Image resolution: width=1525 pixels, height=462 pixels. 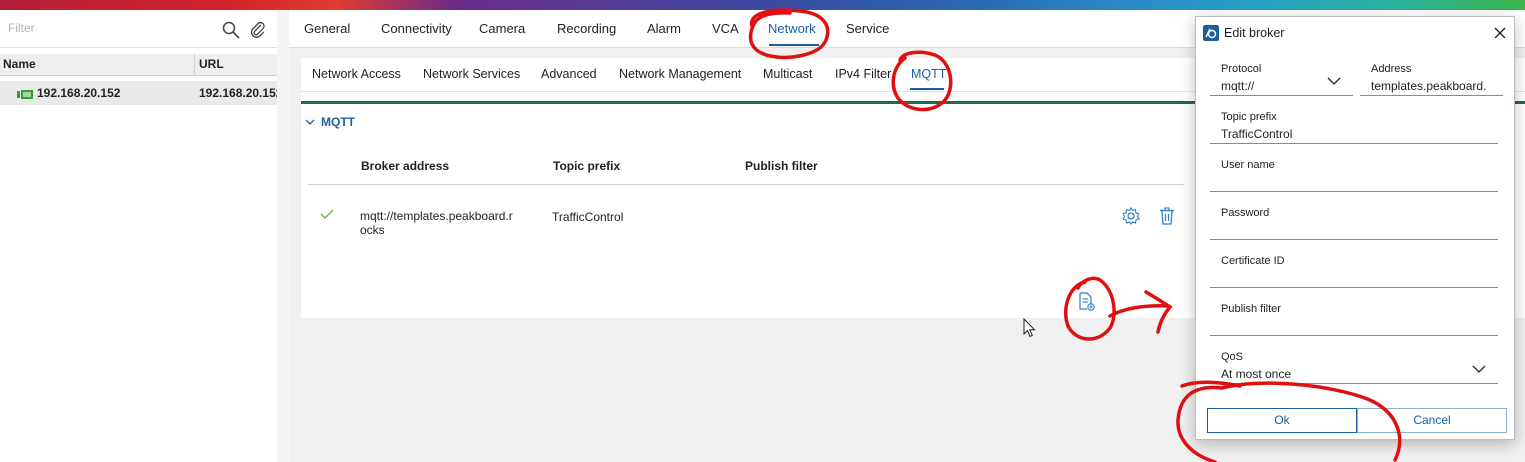 I want to click on tab-alarm: Alarm, so click(x=664, y=28).